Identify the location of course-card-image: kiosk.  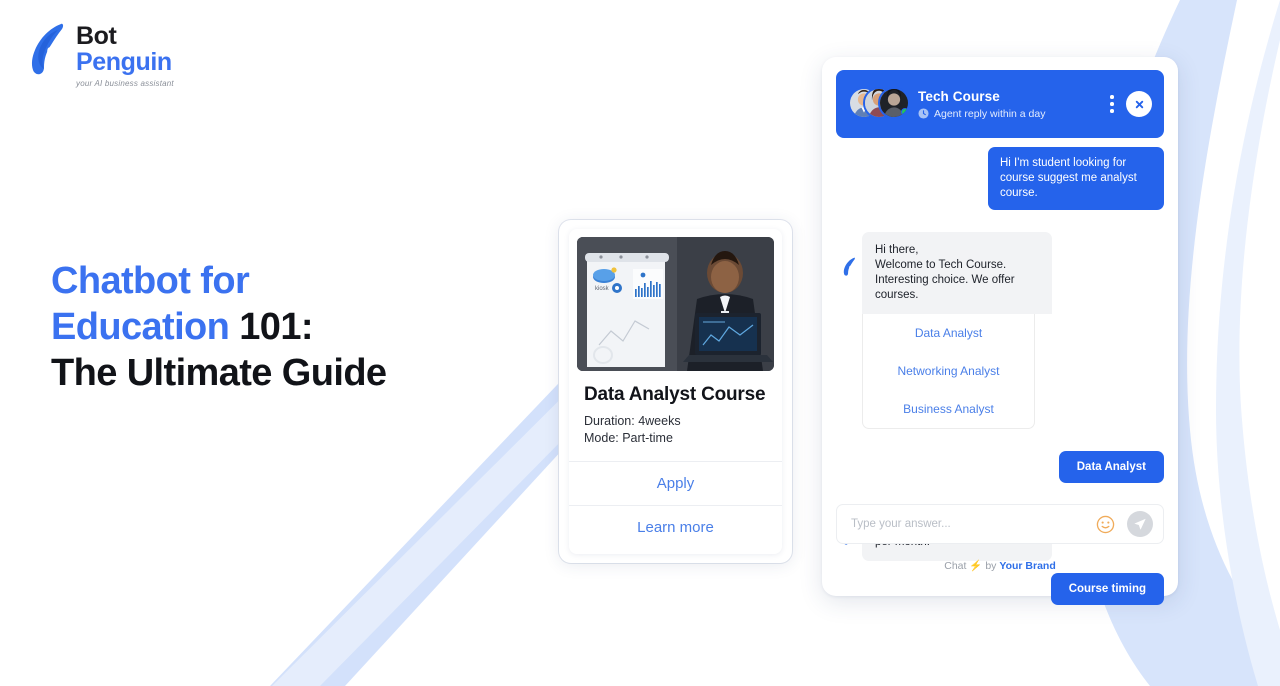
(675, 304).